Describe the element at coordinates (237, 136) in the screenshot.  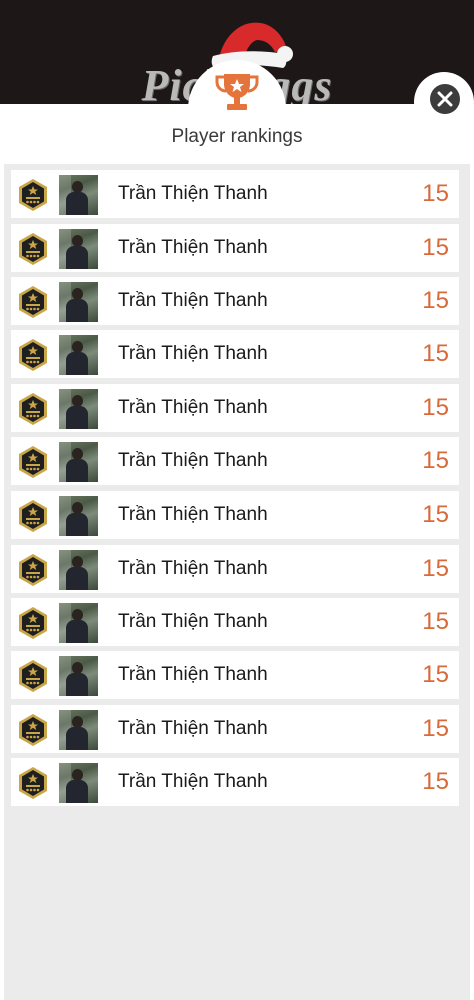
I see `panel-title: Player rankings` at that location.